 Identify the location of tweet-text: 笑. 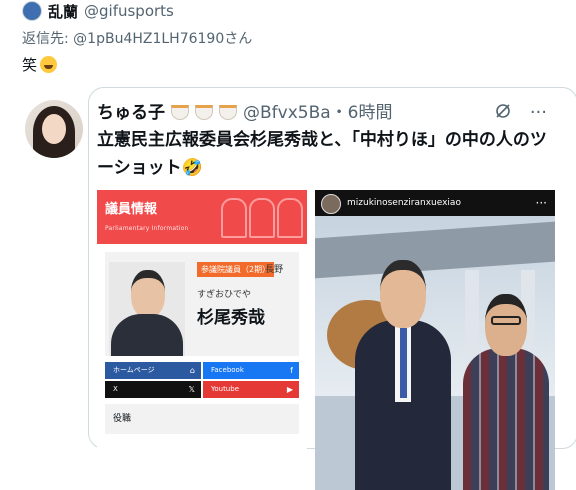
(40, 64).